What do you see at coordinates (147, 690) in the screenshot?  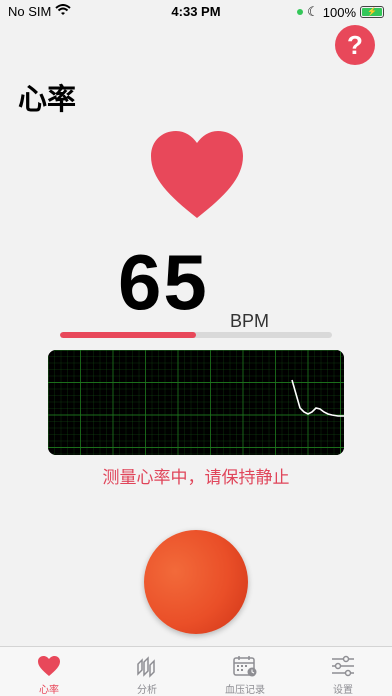 I see `tab-label: 分析` at bounding box center [147, 690].